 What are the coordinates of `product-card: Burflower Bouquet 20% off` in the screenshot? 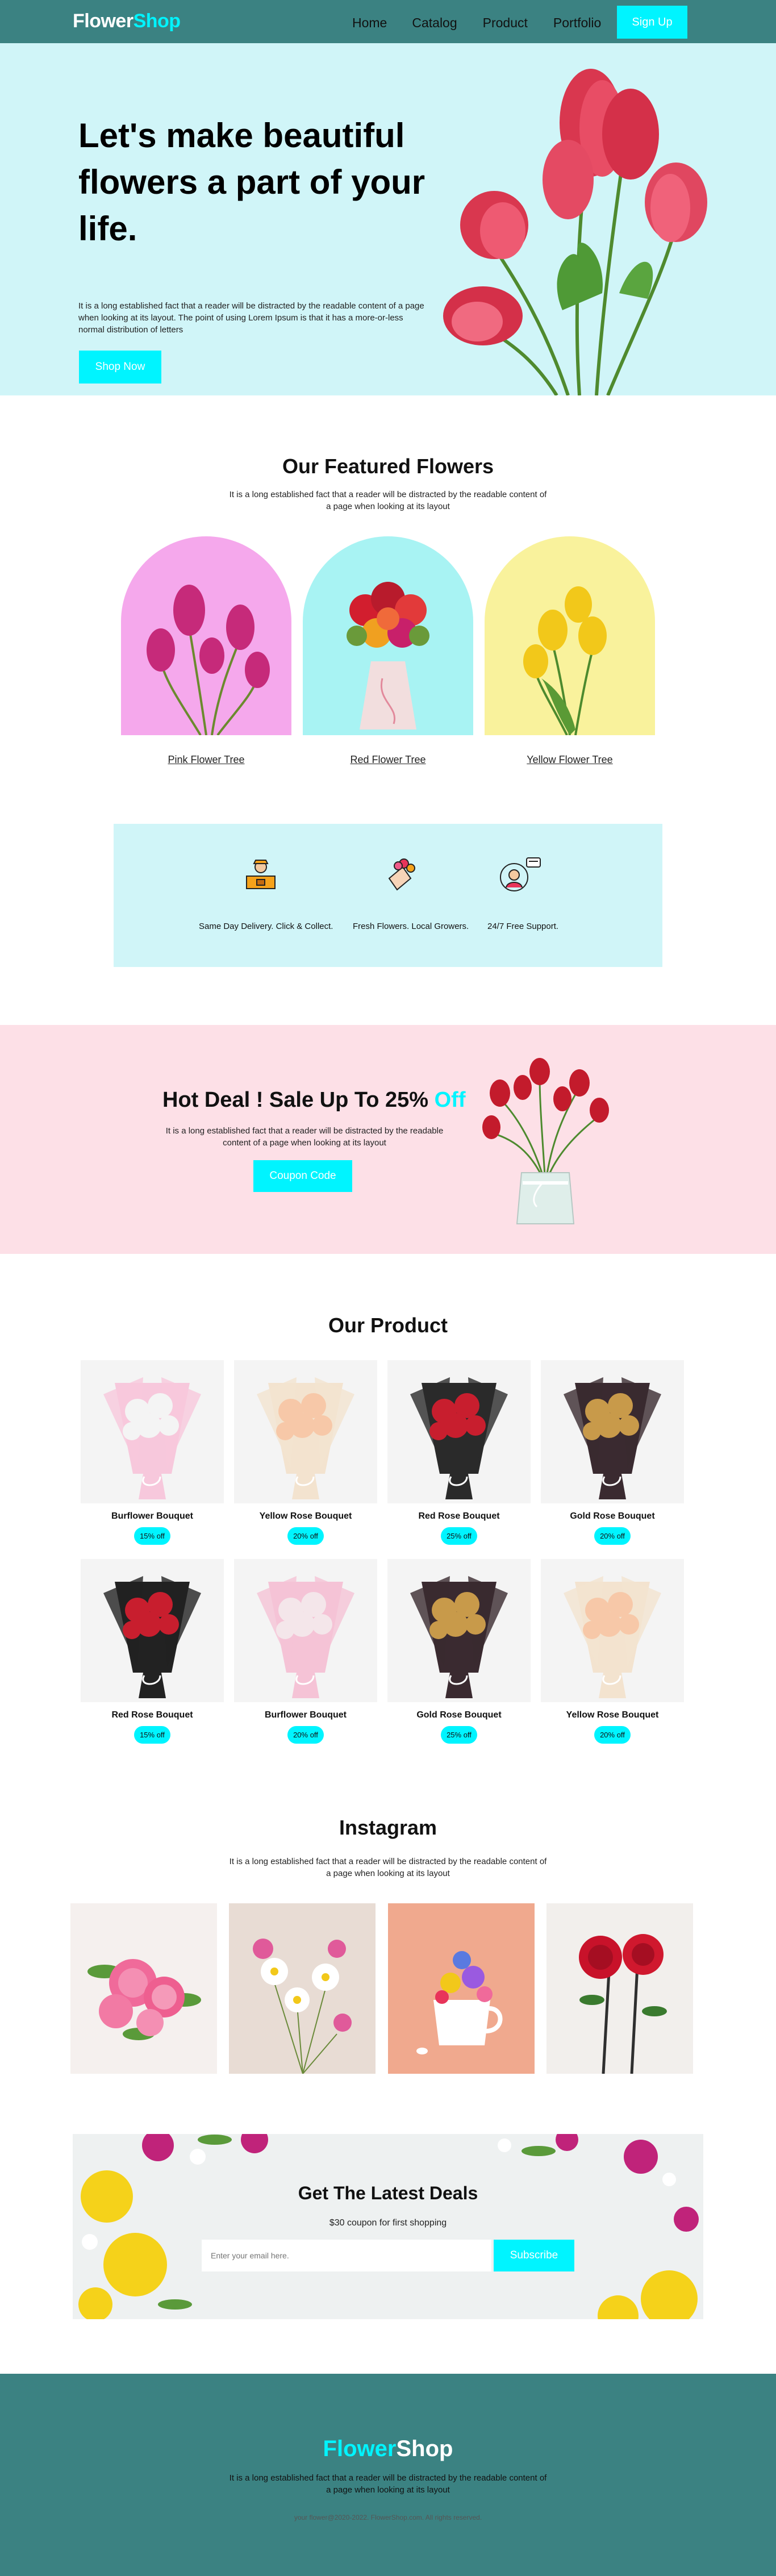 It's located at (305, 1651).